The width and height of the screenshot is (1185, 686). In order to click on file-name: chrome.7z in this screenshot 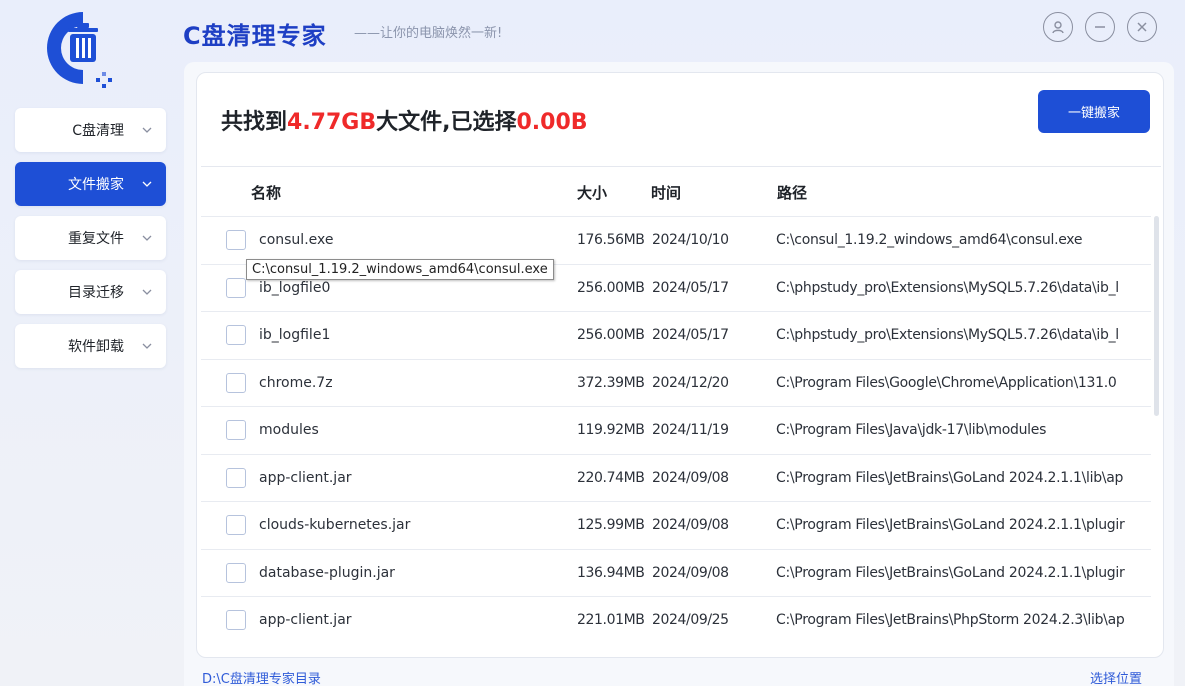, I will do `click(296, 382)`.